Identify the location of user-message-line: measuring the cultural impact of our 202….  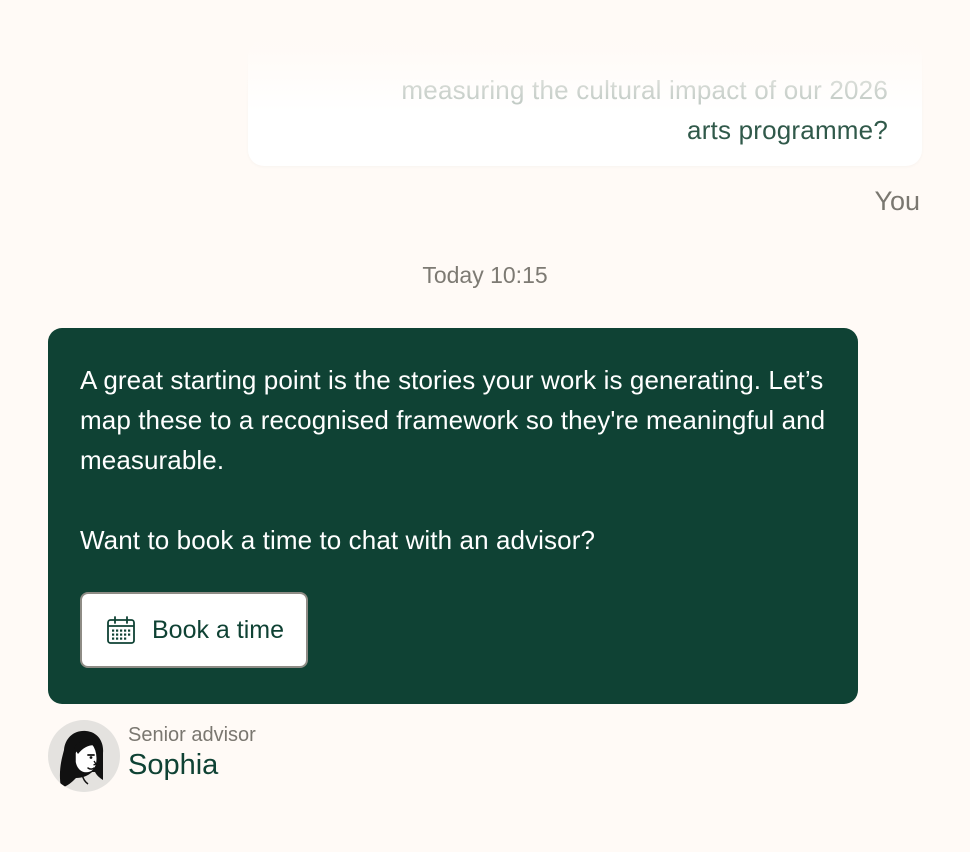
(644, 90).